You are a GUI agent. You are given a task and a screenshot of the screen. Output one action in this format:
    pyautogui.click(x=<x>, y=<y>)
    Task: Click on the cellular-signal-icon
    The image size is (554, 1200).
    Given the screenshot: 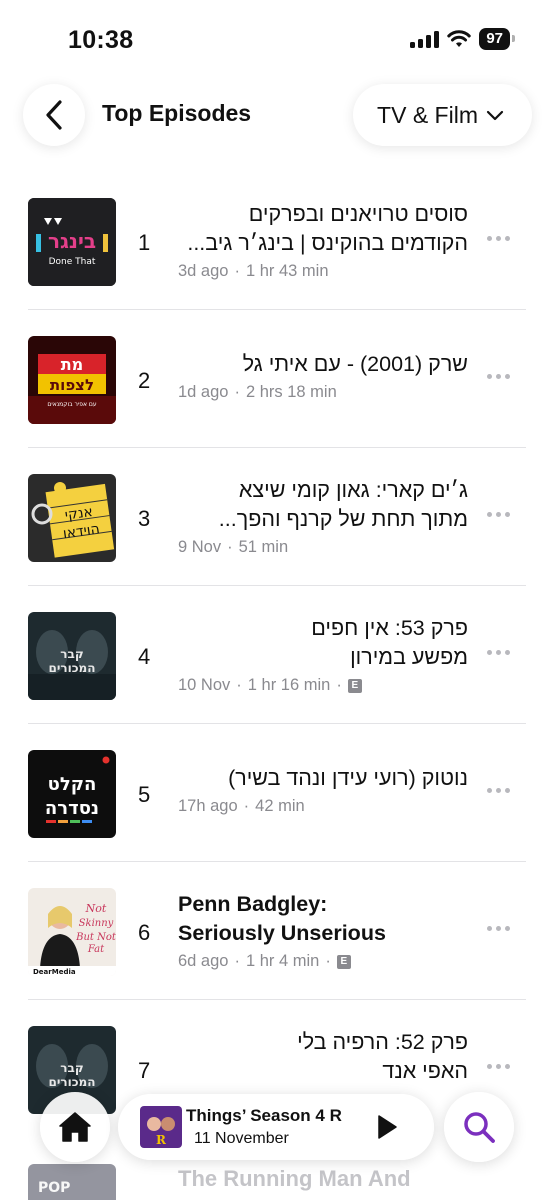 What is the action you would take?
    pyautogui.click(x=425, y=39)
    